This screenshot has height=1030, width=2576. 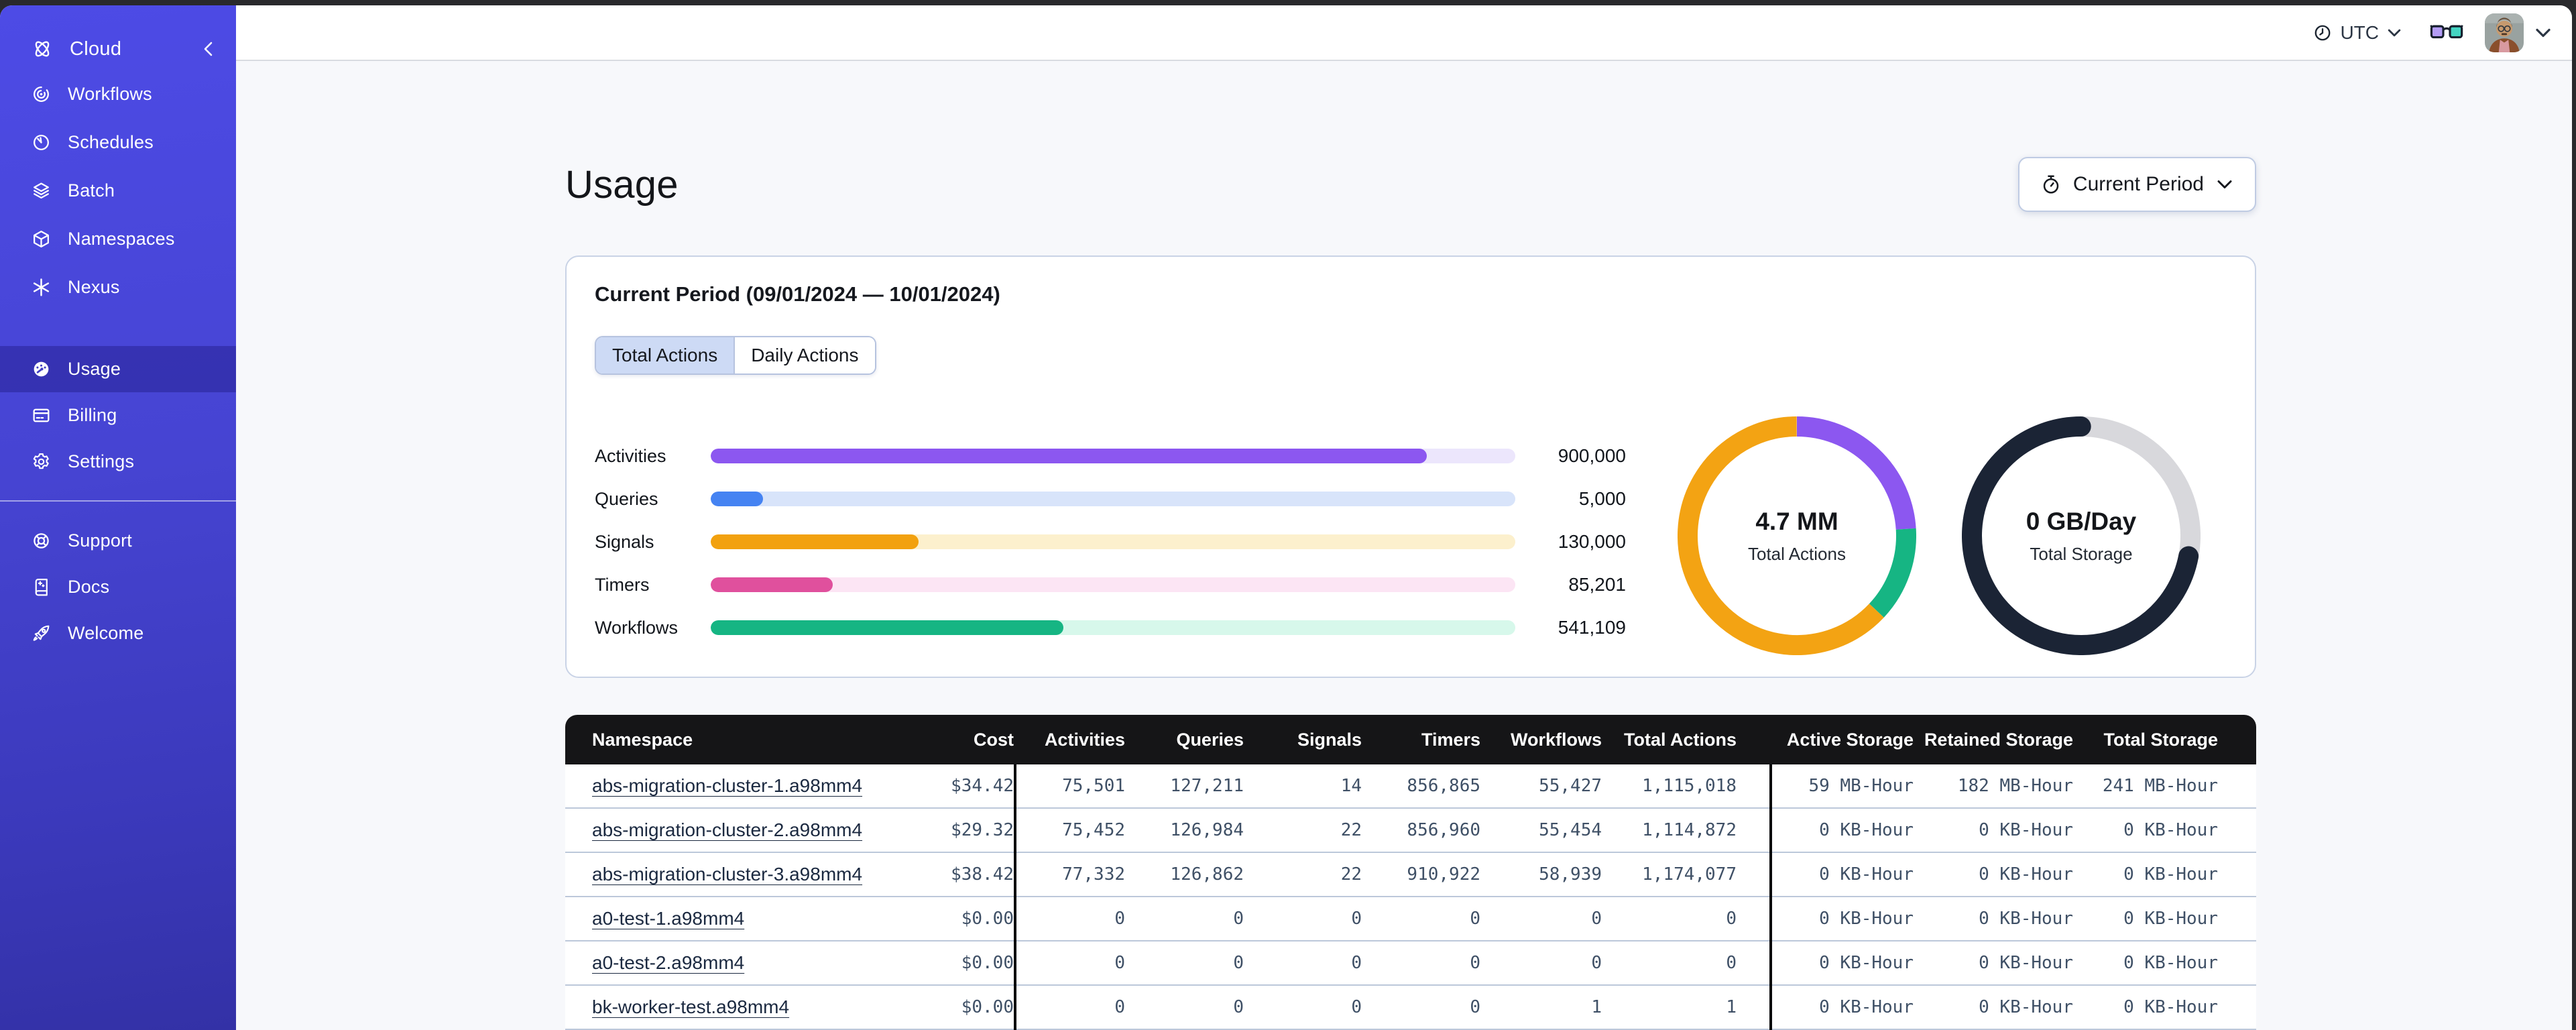 I want to click on bar-label: Signals, so click(x=653, y=542).